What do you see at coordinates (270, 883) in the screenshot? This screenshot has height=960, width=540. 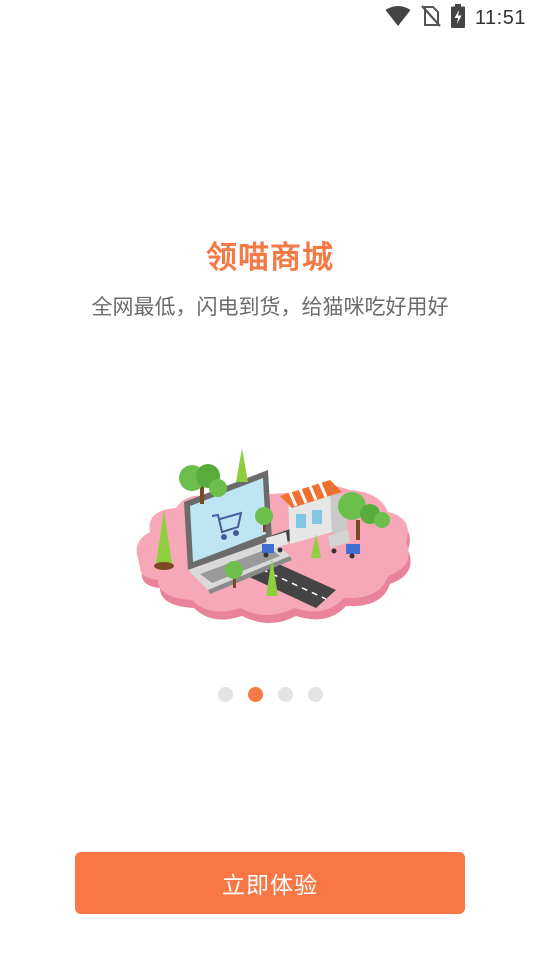 I see `start-experience-button: 立即体验` at bounding box center [270, 883].